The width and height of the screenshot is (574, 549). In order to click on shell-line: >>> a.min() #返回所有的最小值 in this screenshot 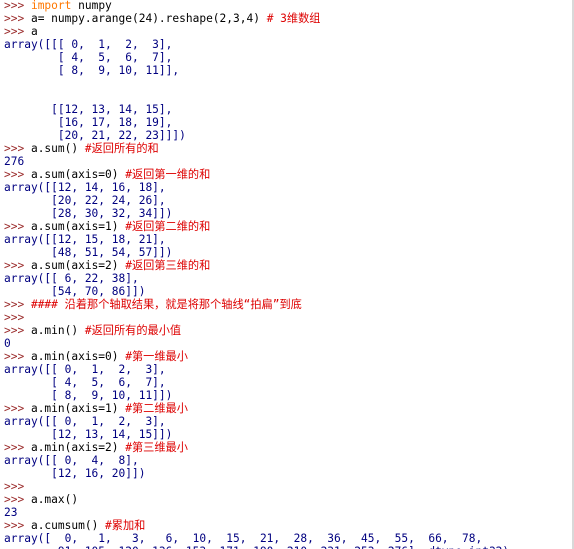, I will do `click(289, 330)`.